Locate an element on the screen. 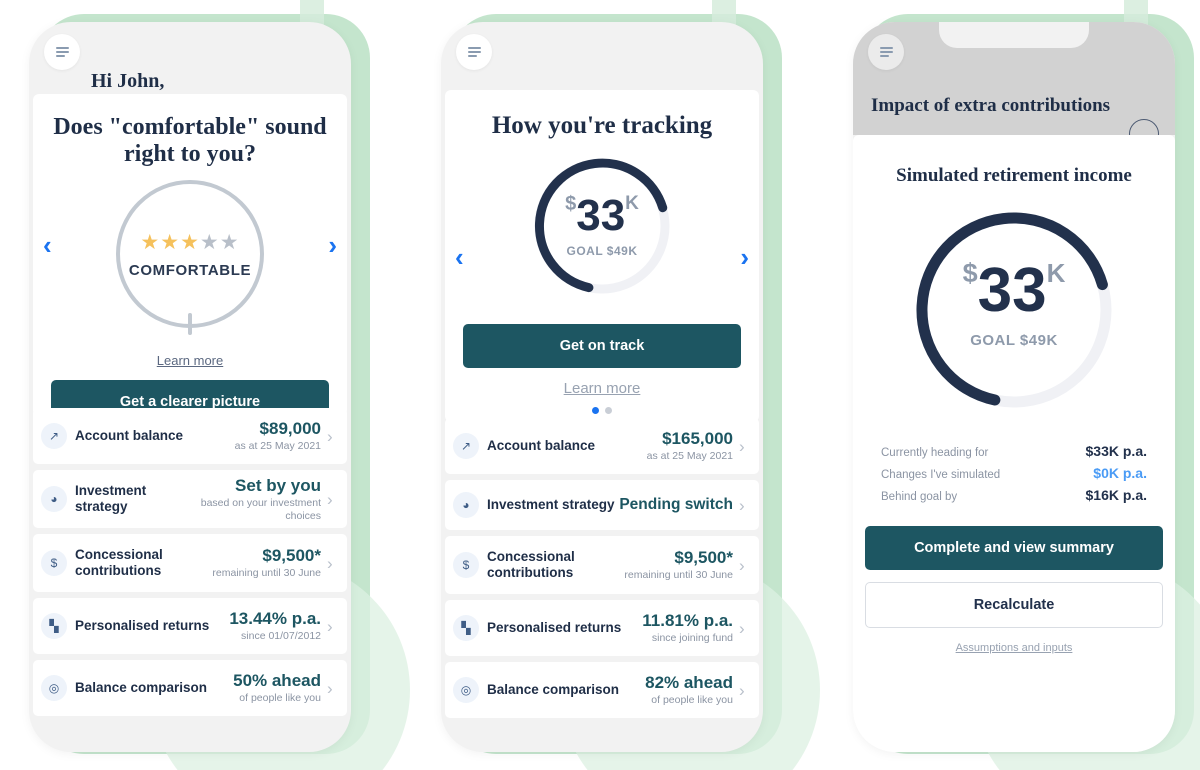  list-item-sub: since 01/07/2012 is located at coordinates (281, 636).